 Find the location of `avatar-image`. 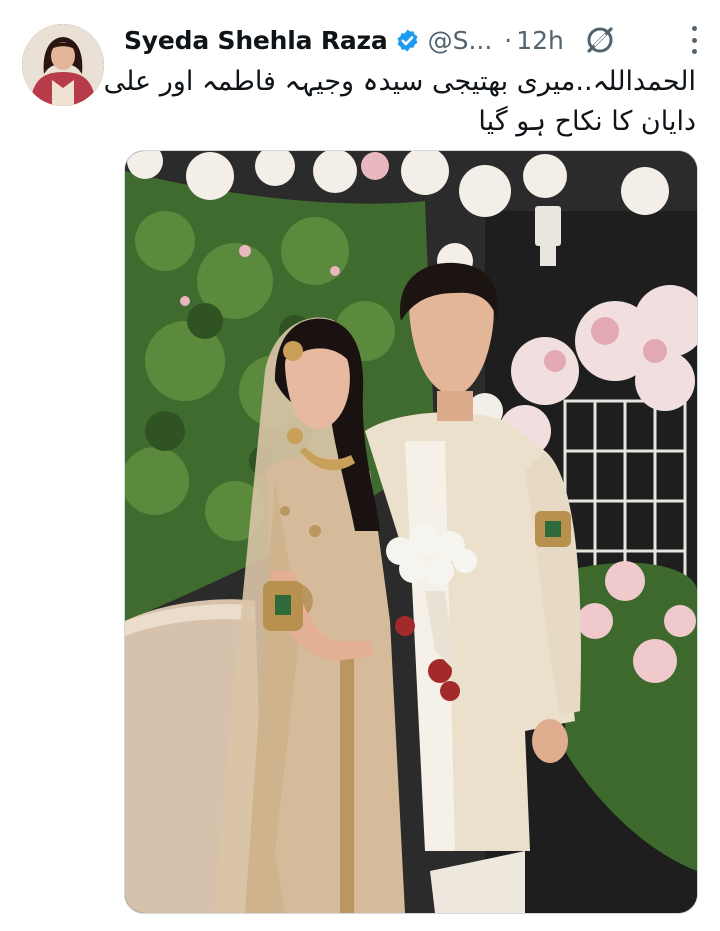

avatar-image is located at coordinates (63, 65).